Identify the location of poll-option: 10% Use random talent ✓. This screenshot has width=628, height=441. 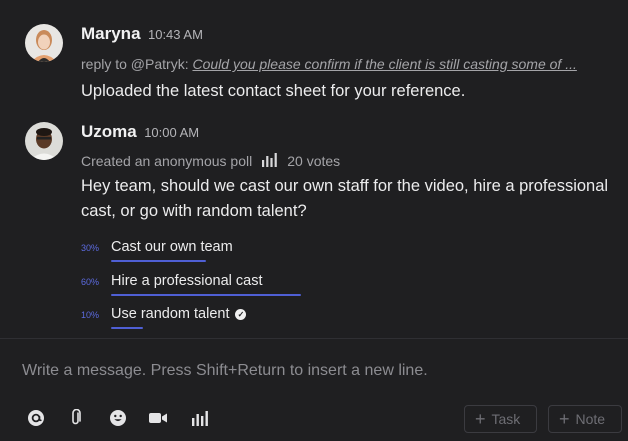
(231, 321).